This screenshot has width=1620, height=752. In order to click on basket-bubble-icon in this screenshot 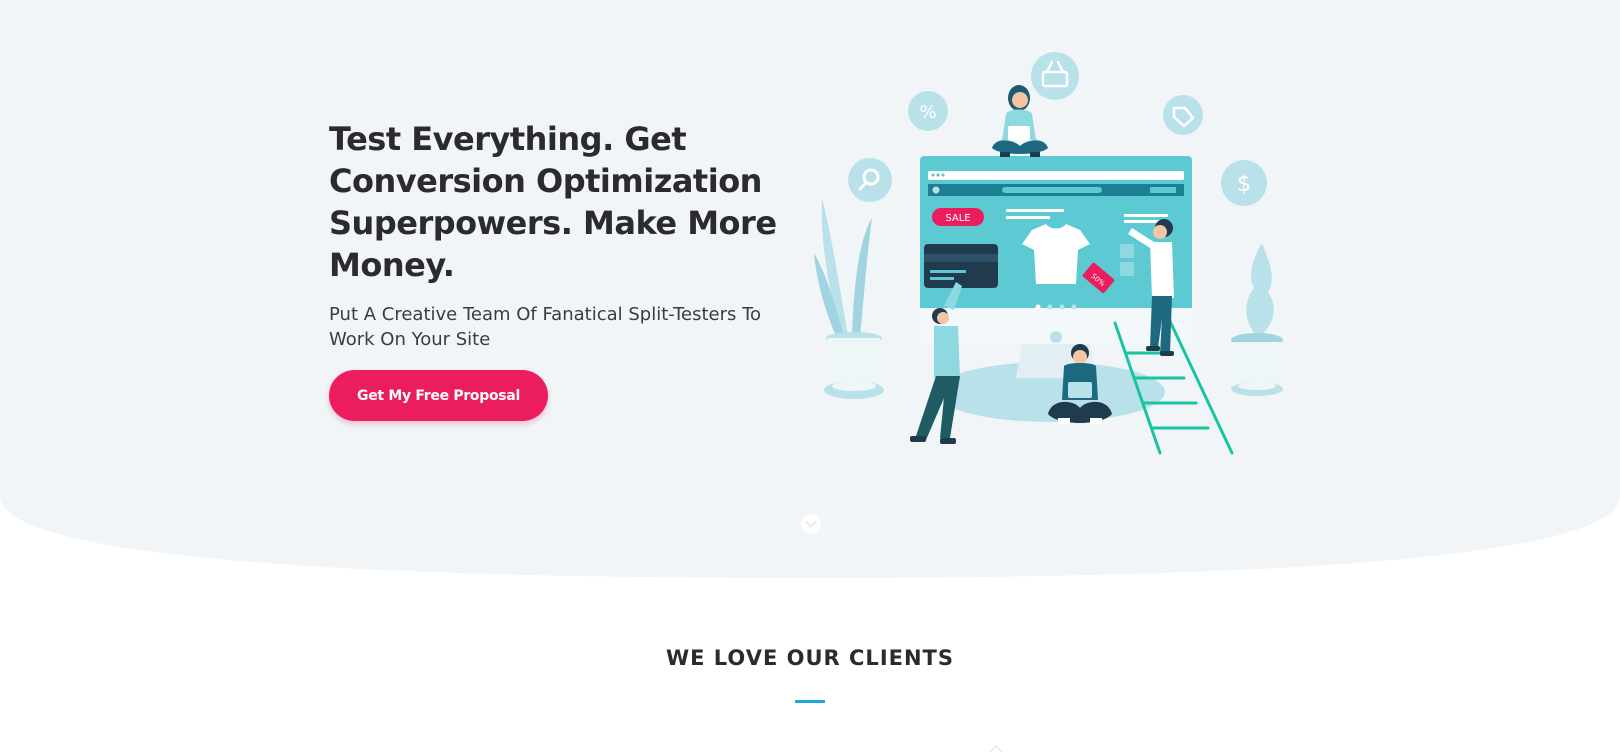, I will do `click(1055, 76)`.